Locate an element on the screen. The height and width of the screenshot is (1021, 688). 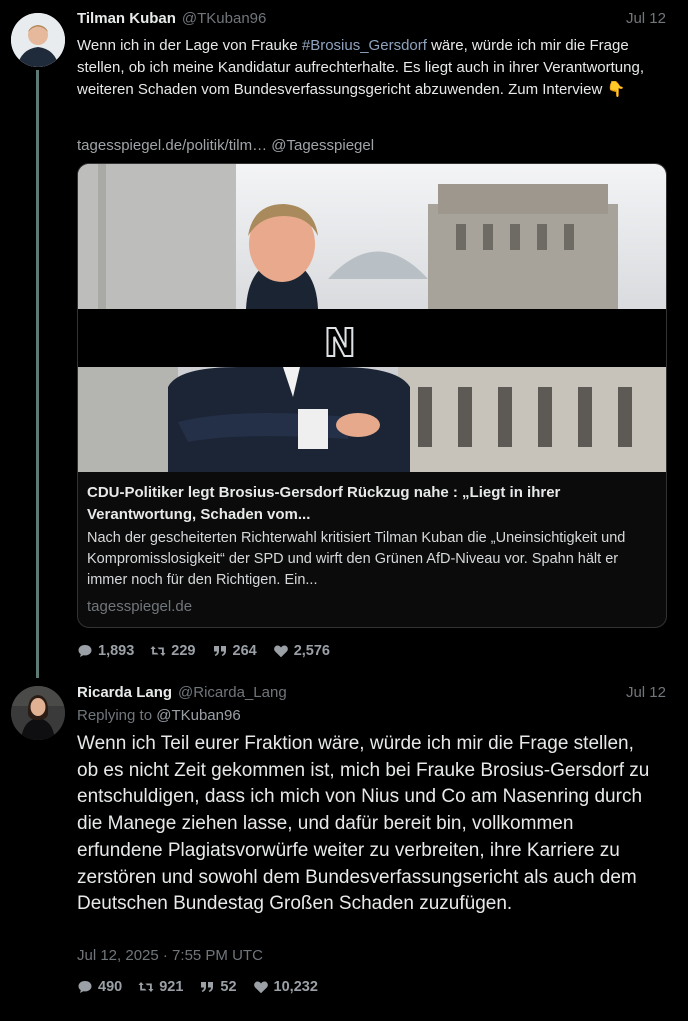
like-count: 2,576 is located at coordinates (301, 651).